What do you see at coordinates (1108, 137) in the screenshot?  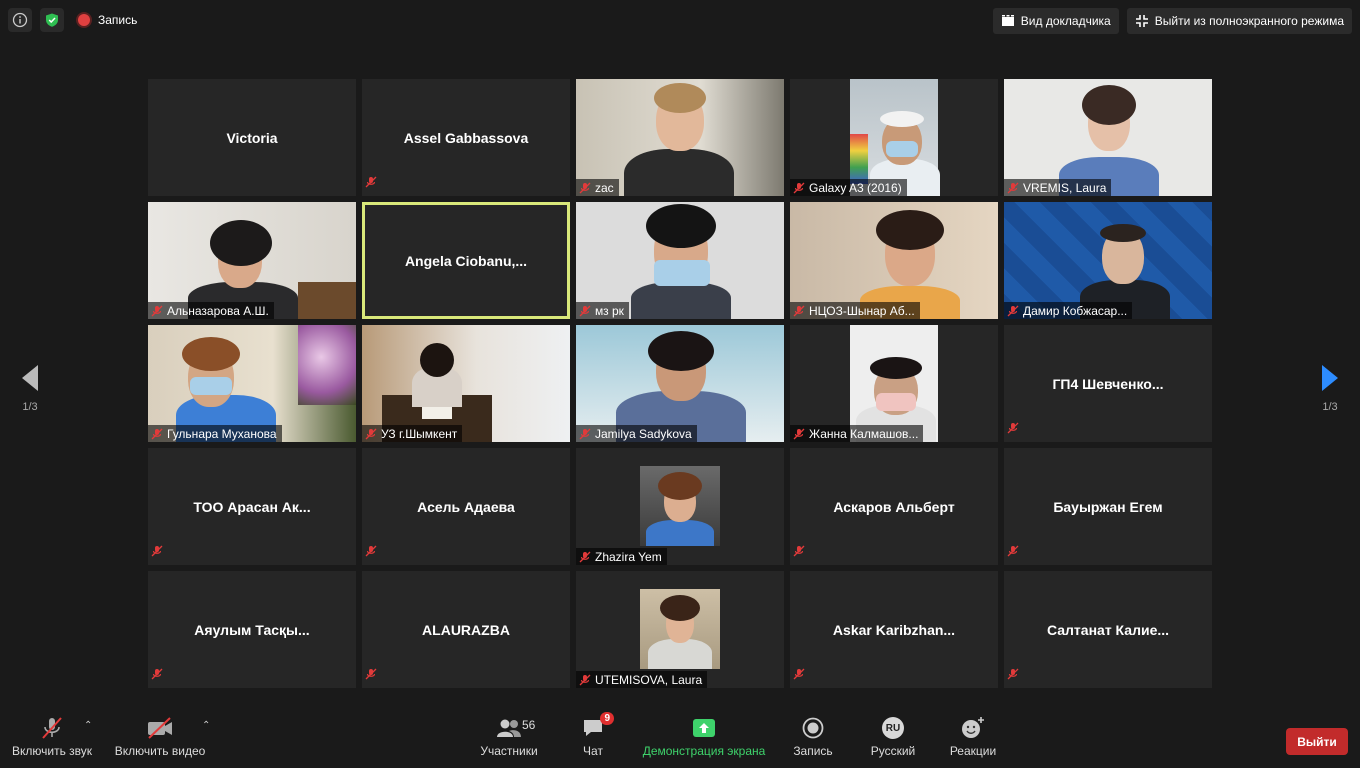 I see `participant-tile: VREMIS, Laura` at bounding box center [1108, 137].